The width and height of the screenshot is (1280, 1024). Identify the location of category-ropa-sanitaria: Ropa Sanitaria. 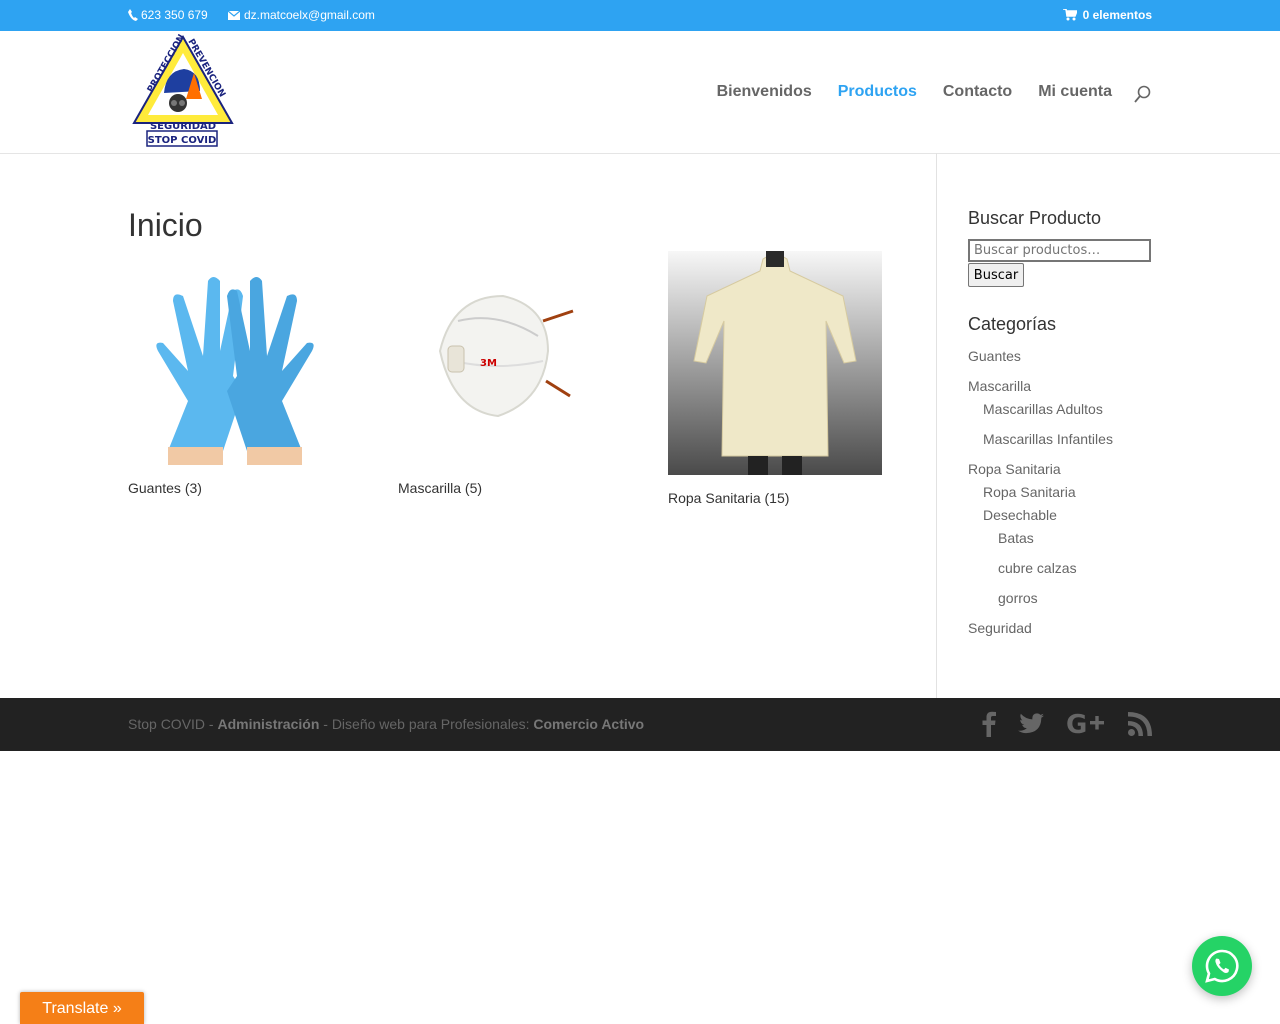
(1014, 469).